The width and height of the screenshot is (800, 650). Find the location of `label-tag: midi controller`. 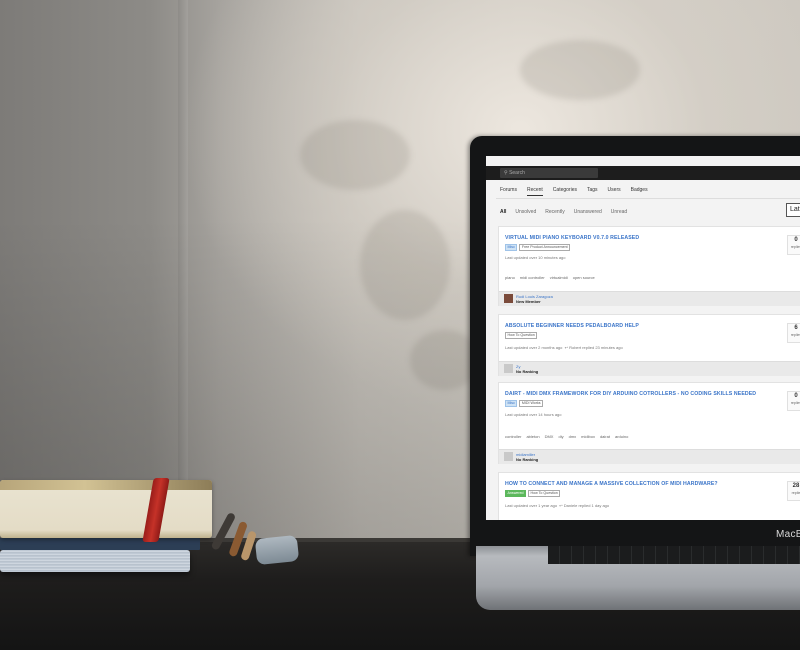

label-tag: midi controller is located at coordinates (532, 277).